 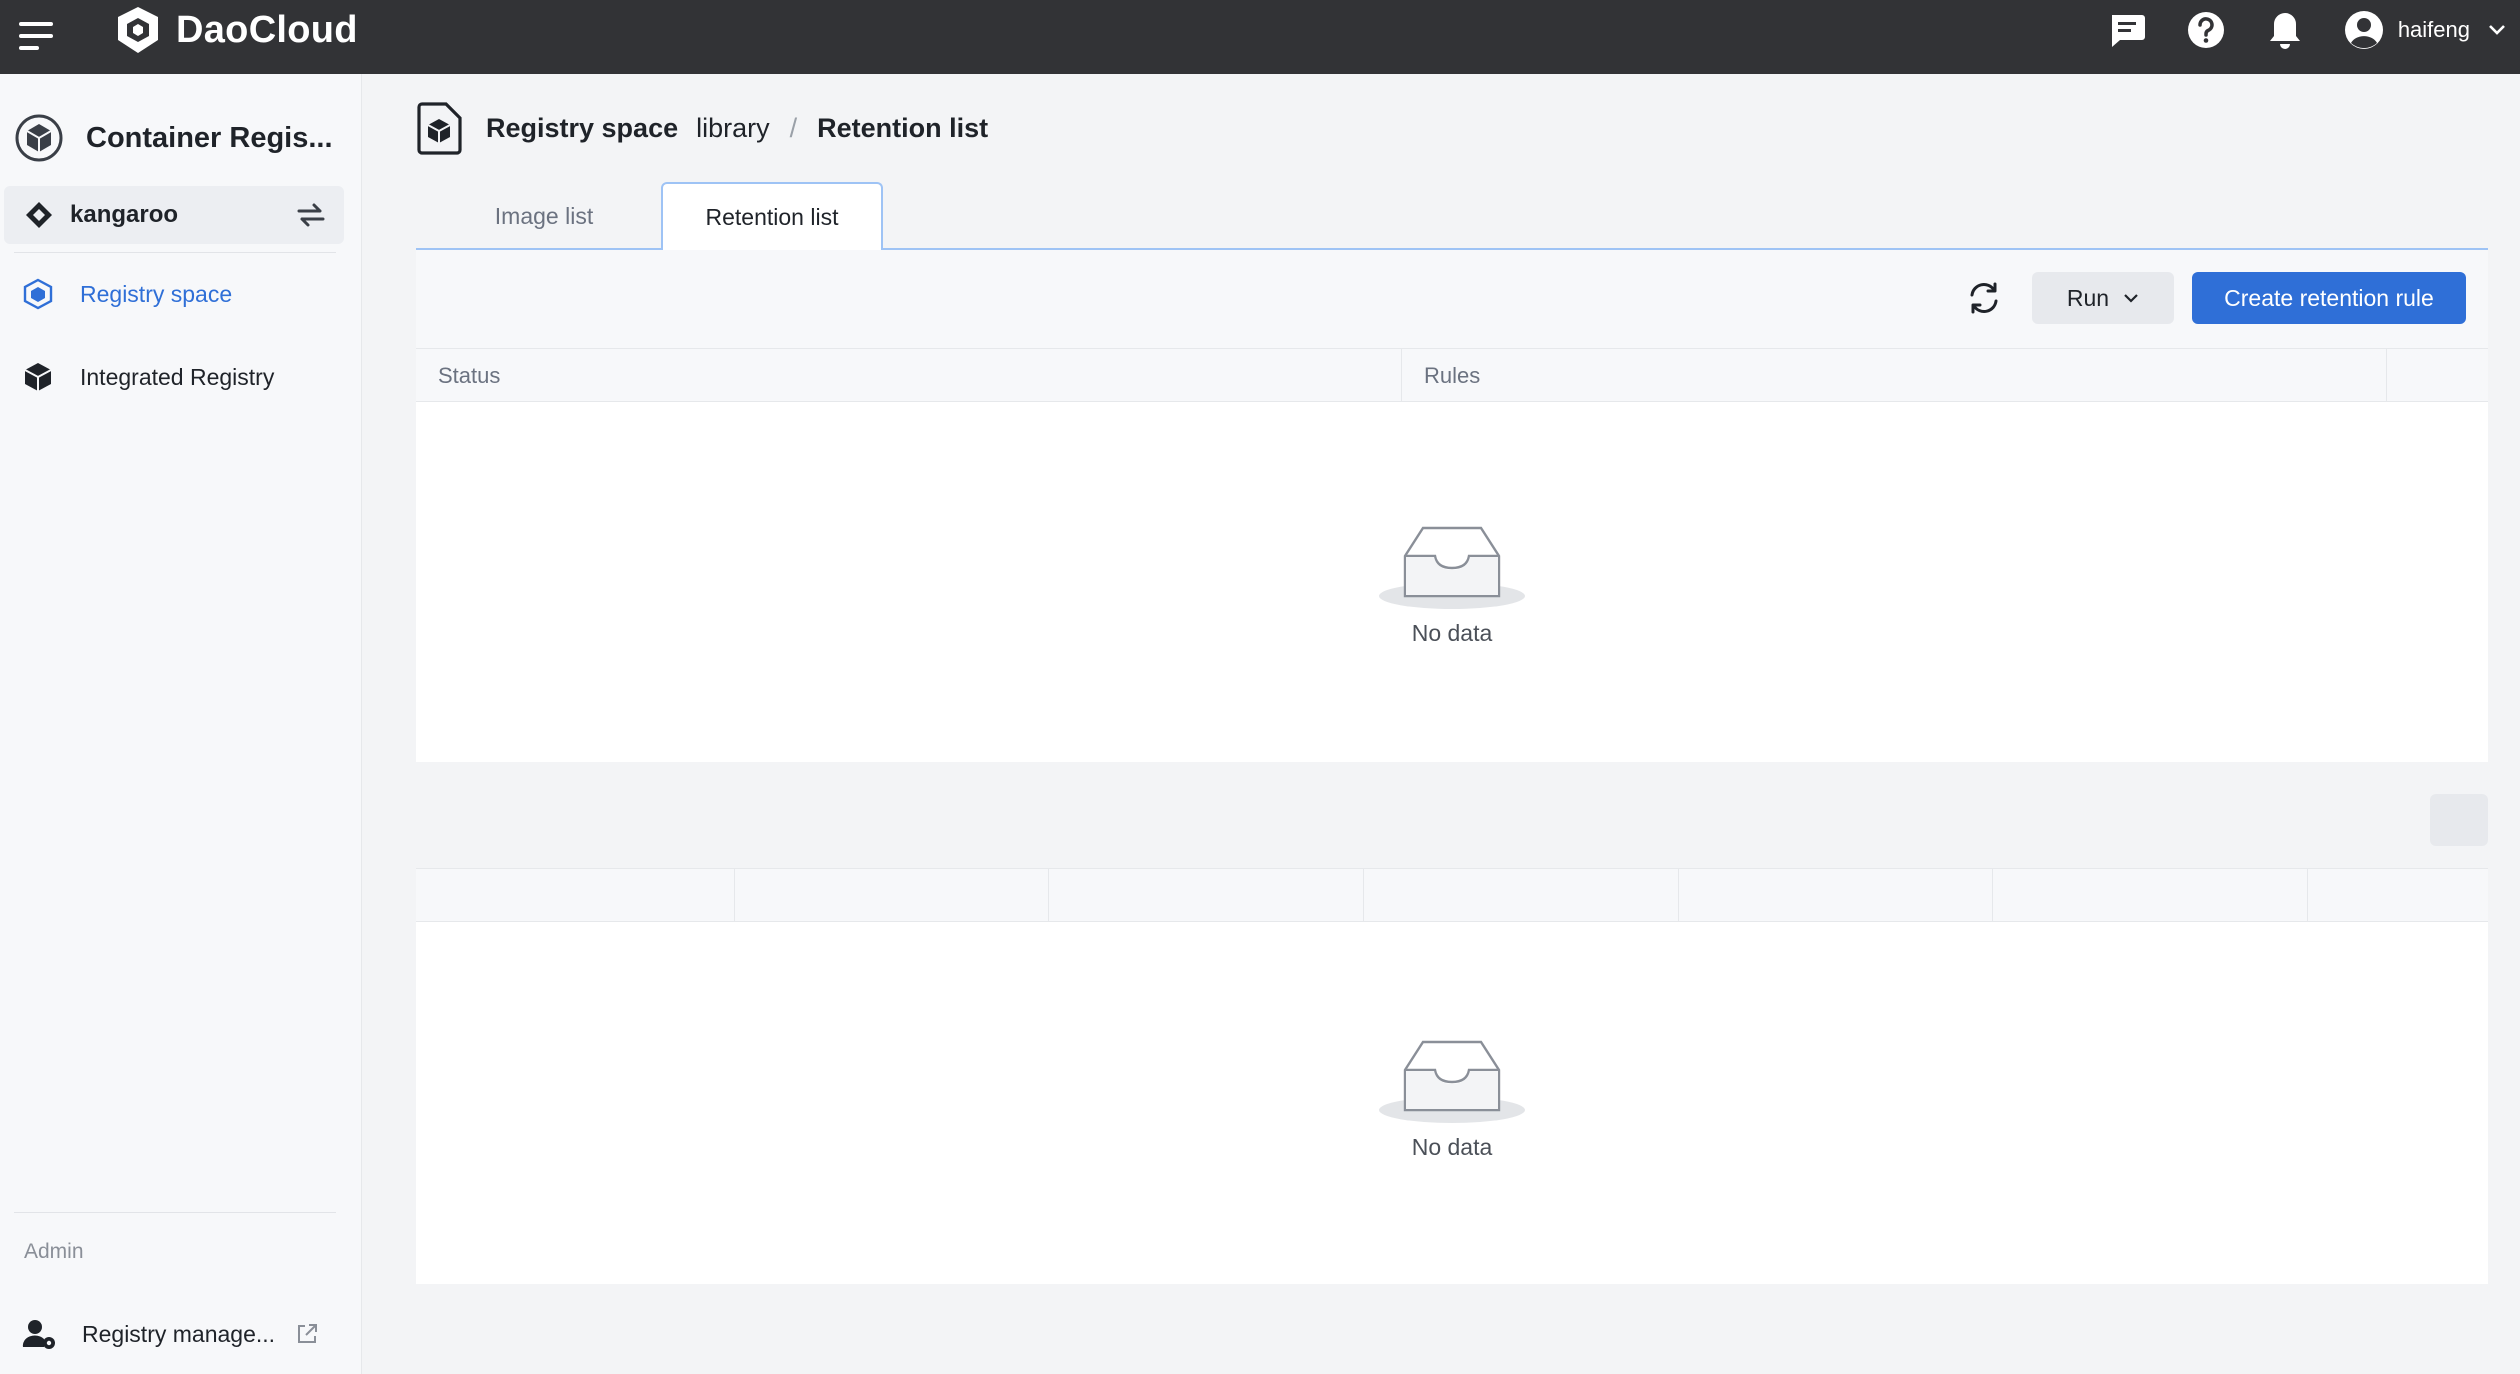 I want to click on brand-name: DaoCloud, so click(x=267, y=29).